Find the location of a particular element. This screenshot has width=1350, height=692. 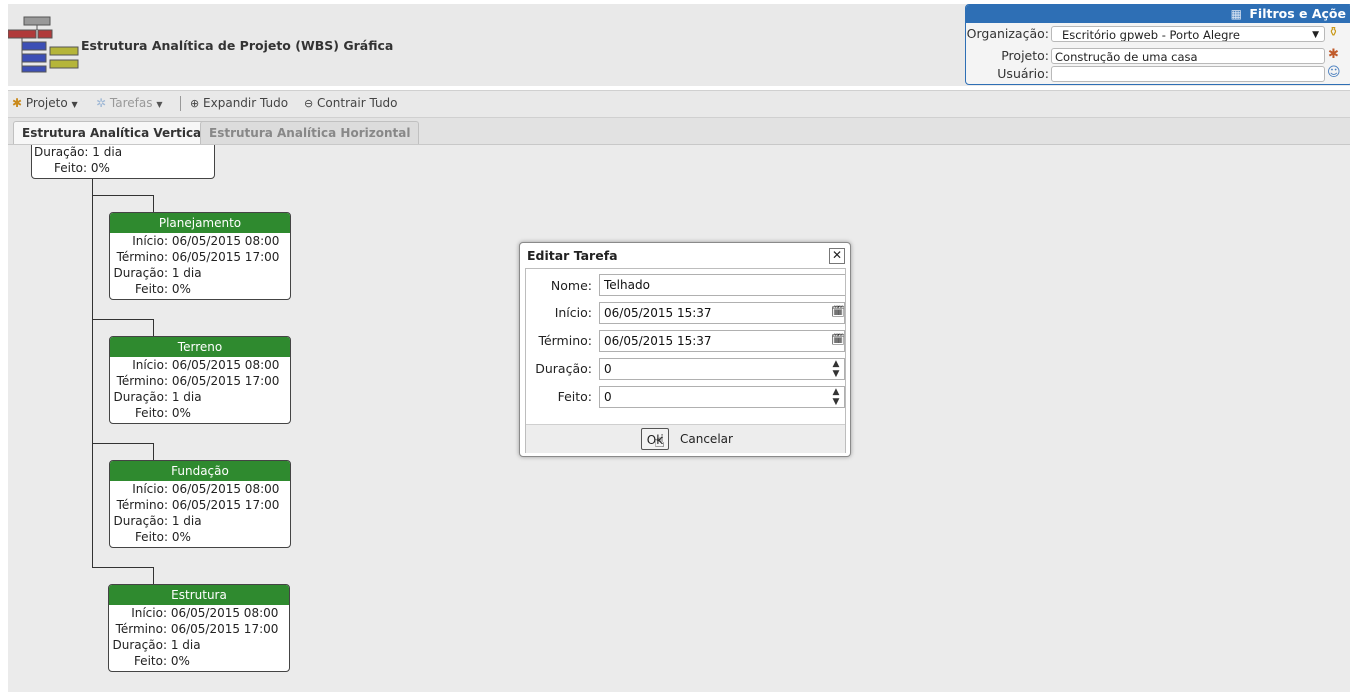

node-title: Fundação is located at coordinates (200, 471).